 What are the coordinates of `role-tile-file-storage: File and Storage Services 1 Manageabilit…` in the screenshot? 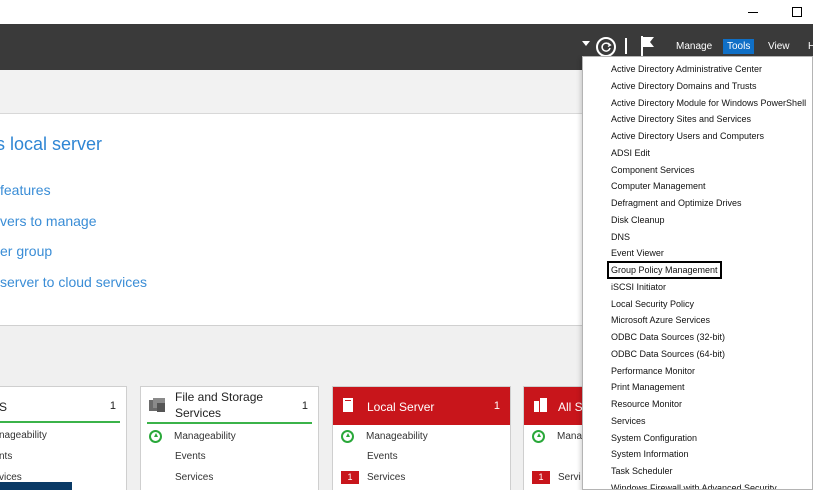 It's located at (229, 438).